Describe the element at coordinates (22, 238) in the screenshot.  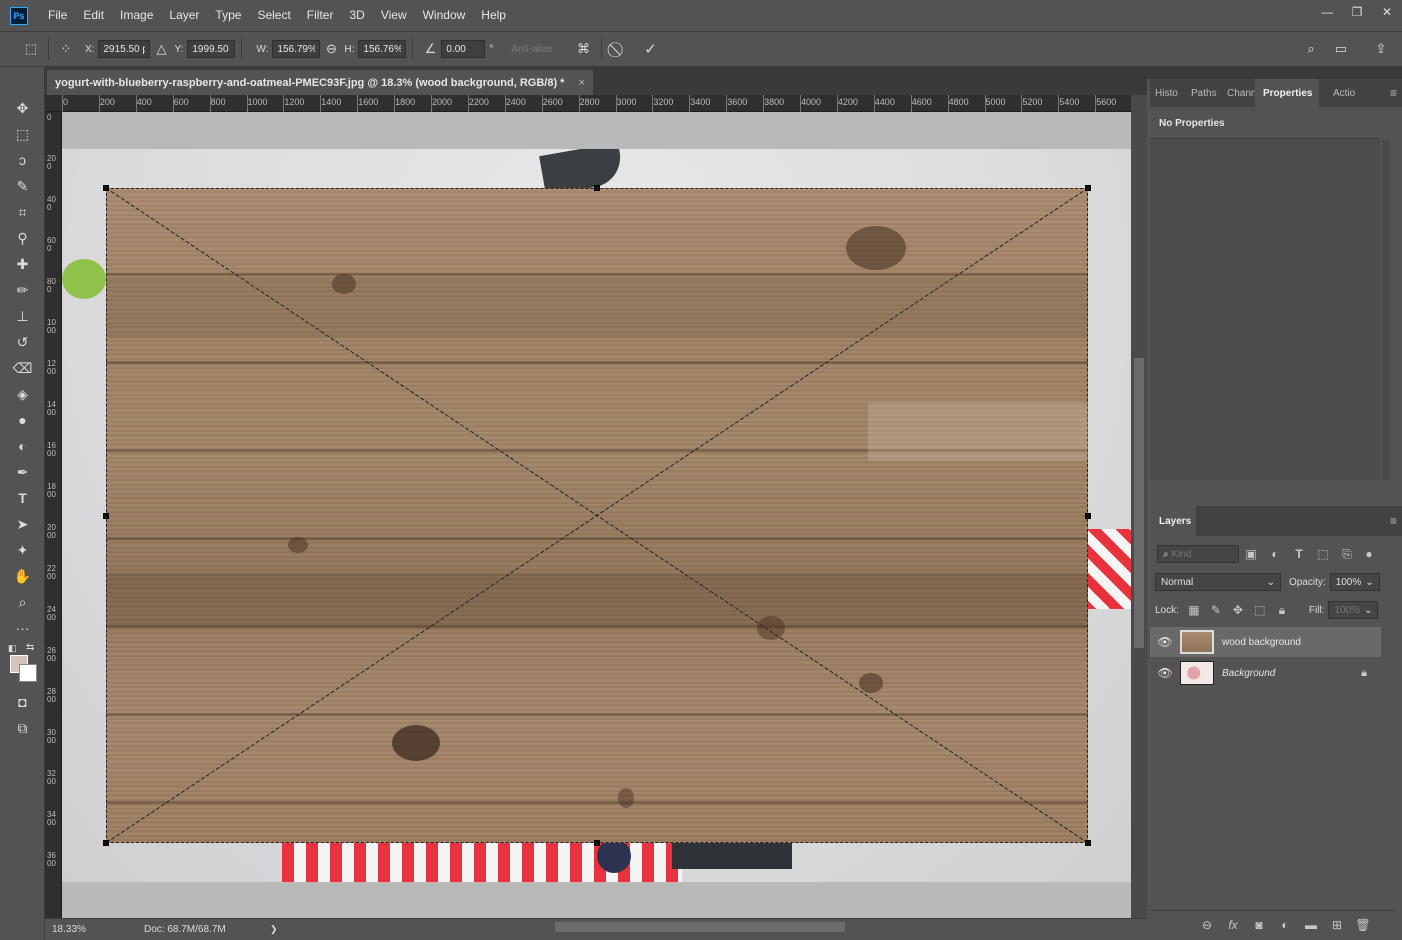
I see `eyedropper-tool-icon: ⚲` at that location.